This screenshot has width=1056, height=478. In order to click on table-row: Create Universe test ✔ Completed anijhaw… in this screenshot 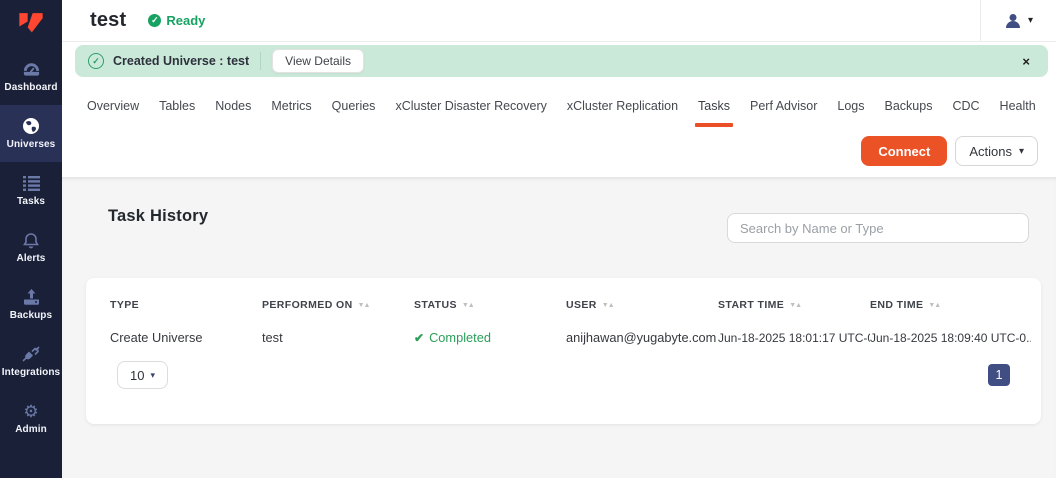, I will do `click(563, 337)`.